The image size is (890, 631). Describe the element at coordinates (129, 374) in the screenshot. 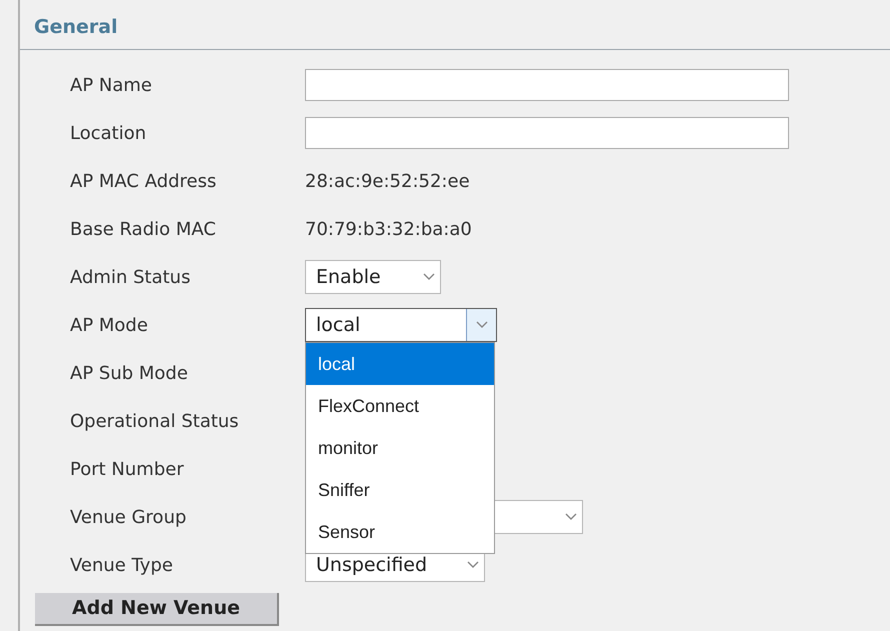

I see `field-label: AP Sub Mode` at that location.